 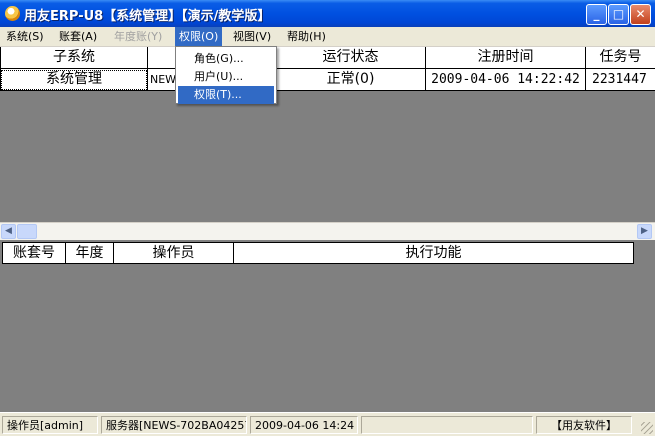 What do you see at coordinates (174, 253) in the screenshot?
I see `col-header-operator: 操作员` at bounding box center [174, 253].